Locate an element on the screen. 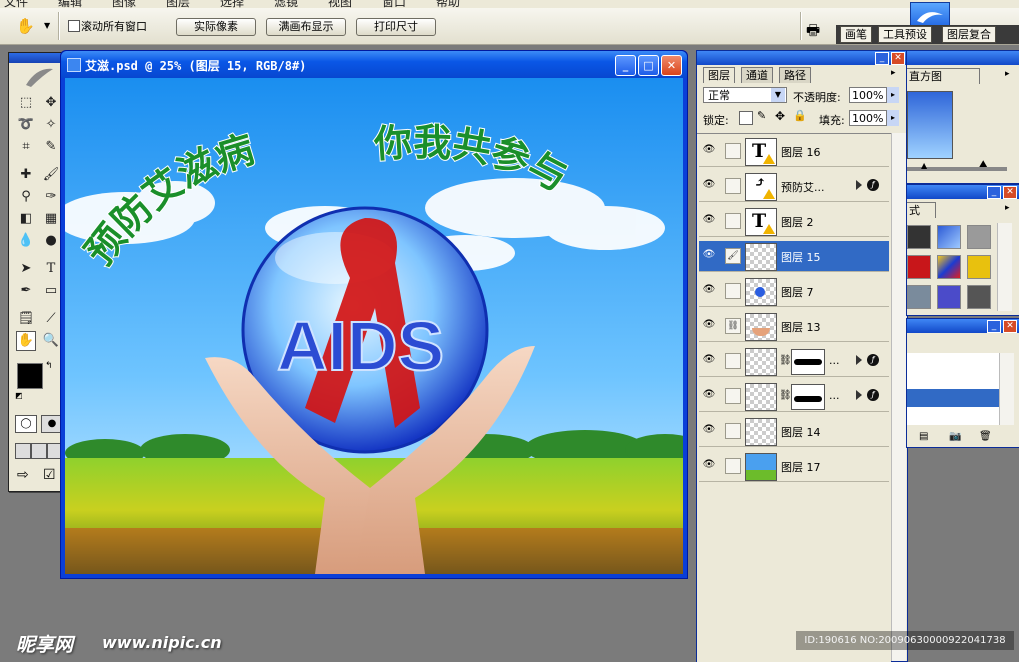 This screenshot has height=662, width=1019. close-button: ✕ is located at coordinates (671, 65).